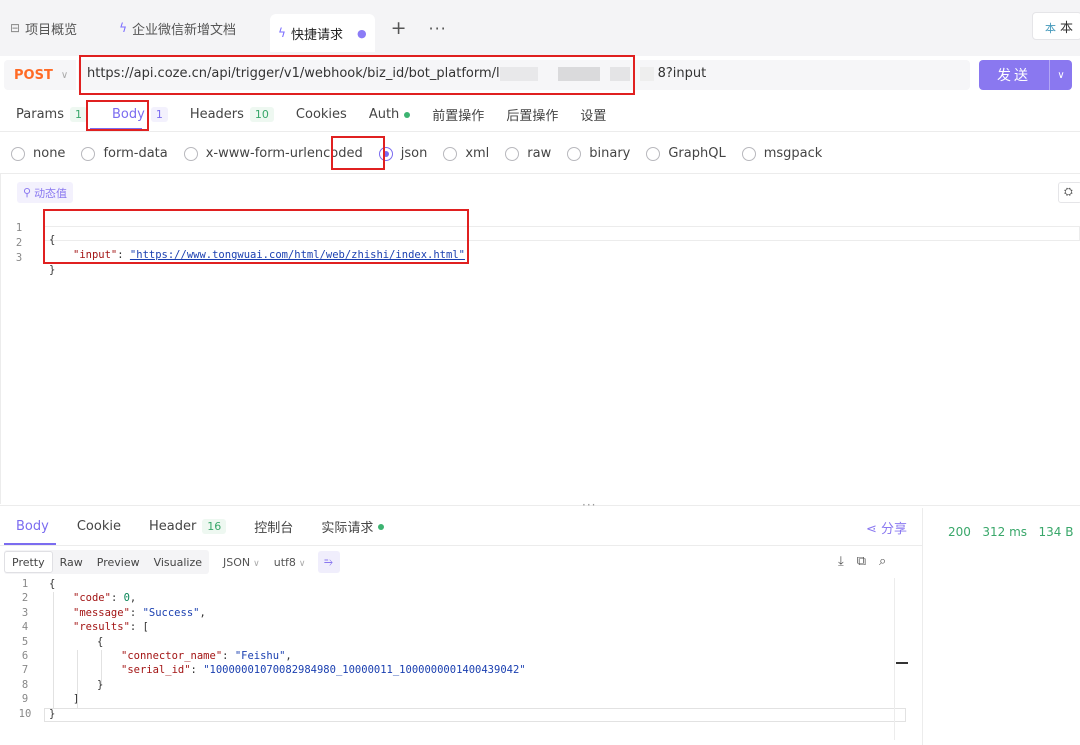  Describe the element at coordinates (539, 153) in the screenshot. I see `radio-label: raw` at that location.